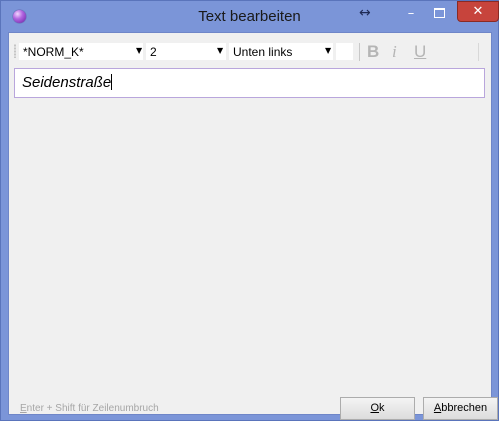 Image resolution: width=499 pixels, height=421 pixels. Describe the element at coordinates (478, 11) in the screenshot. I see `close-button: ✕` at that location.